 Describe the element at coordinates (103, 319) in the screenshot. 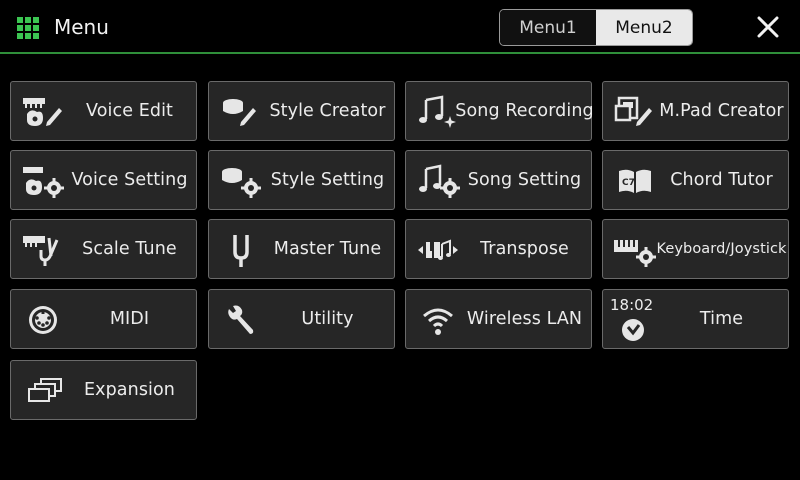

I see `midi-button: MIDI` at that location.